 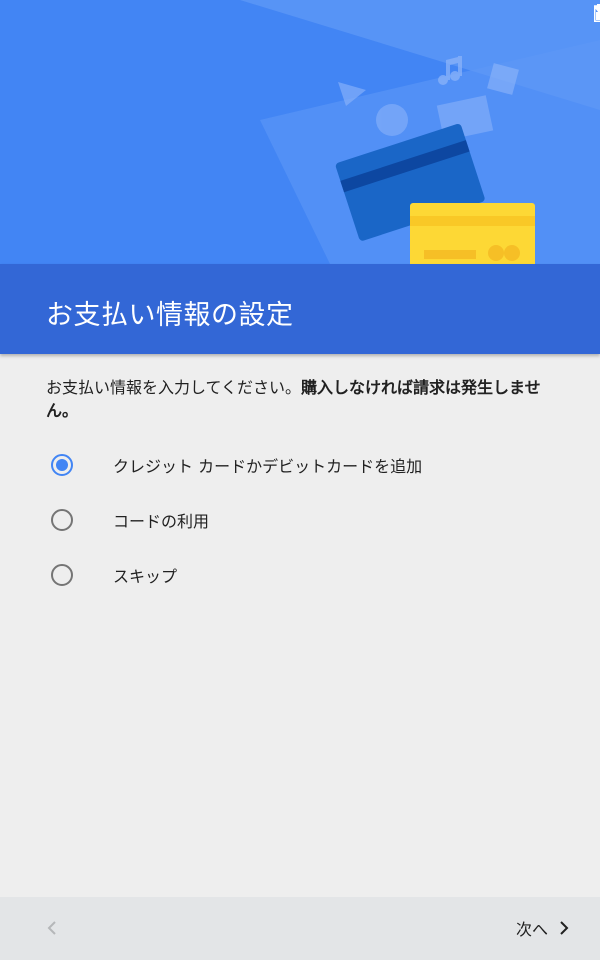 I want to click on back-button, so click(x=52, y=928).